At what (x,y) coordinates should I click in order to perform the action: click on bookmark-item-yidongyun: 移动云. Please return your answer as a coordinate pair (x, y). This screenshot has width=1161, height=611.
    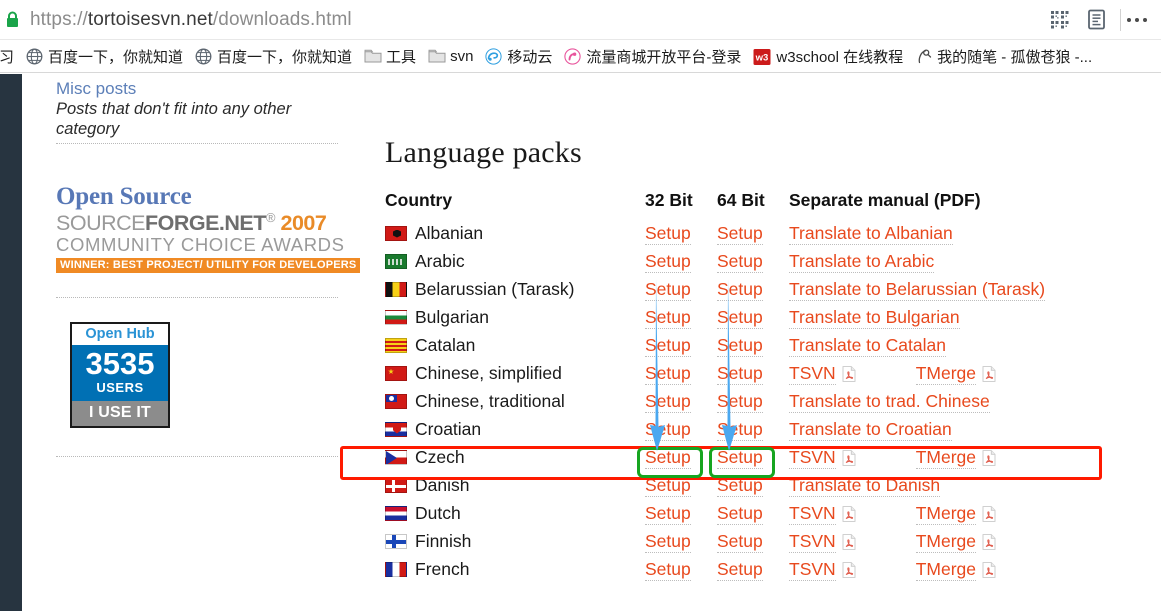
    Looking at the image, I should click on (518, 57).